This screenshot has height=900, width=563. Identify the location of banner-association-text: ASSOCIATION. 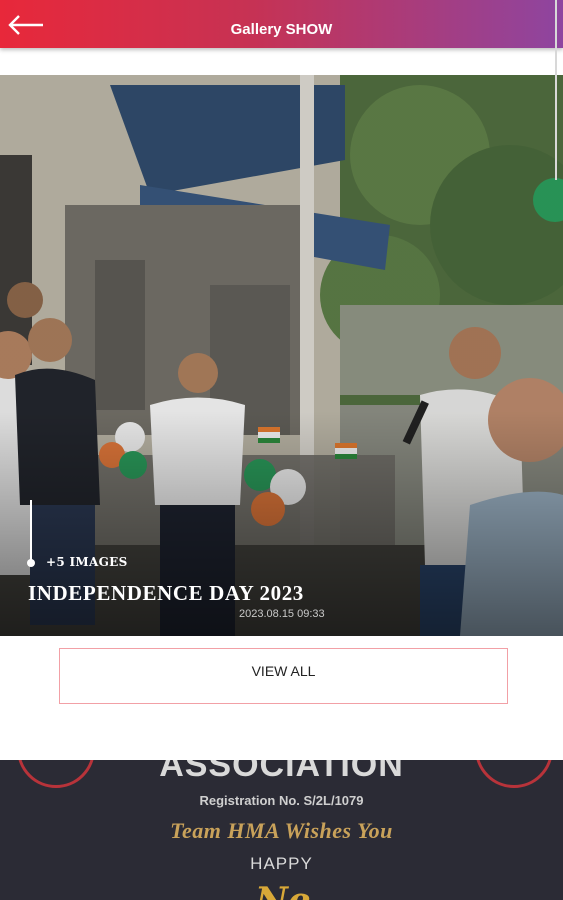
(281, 772).